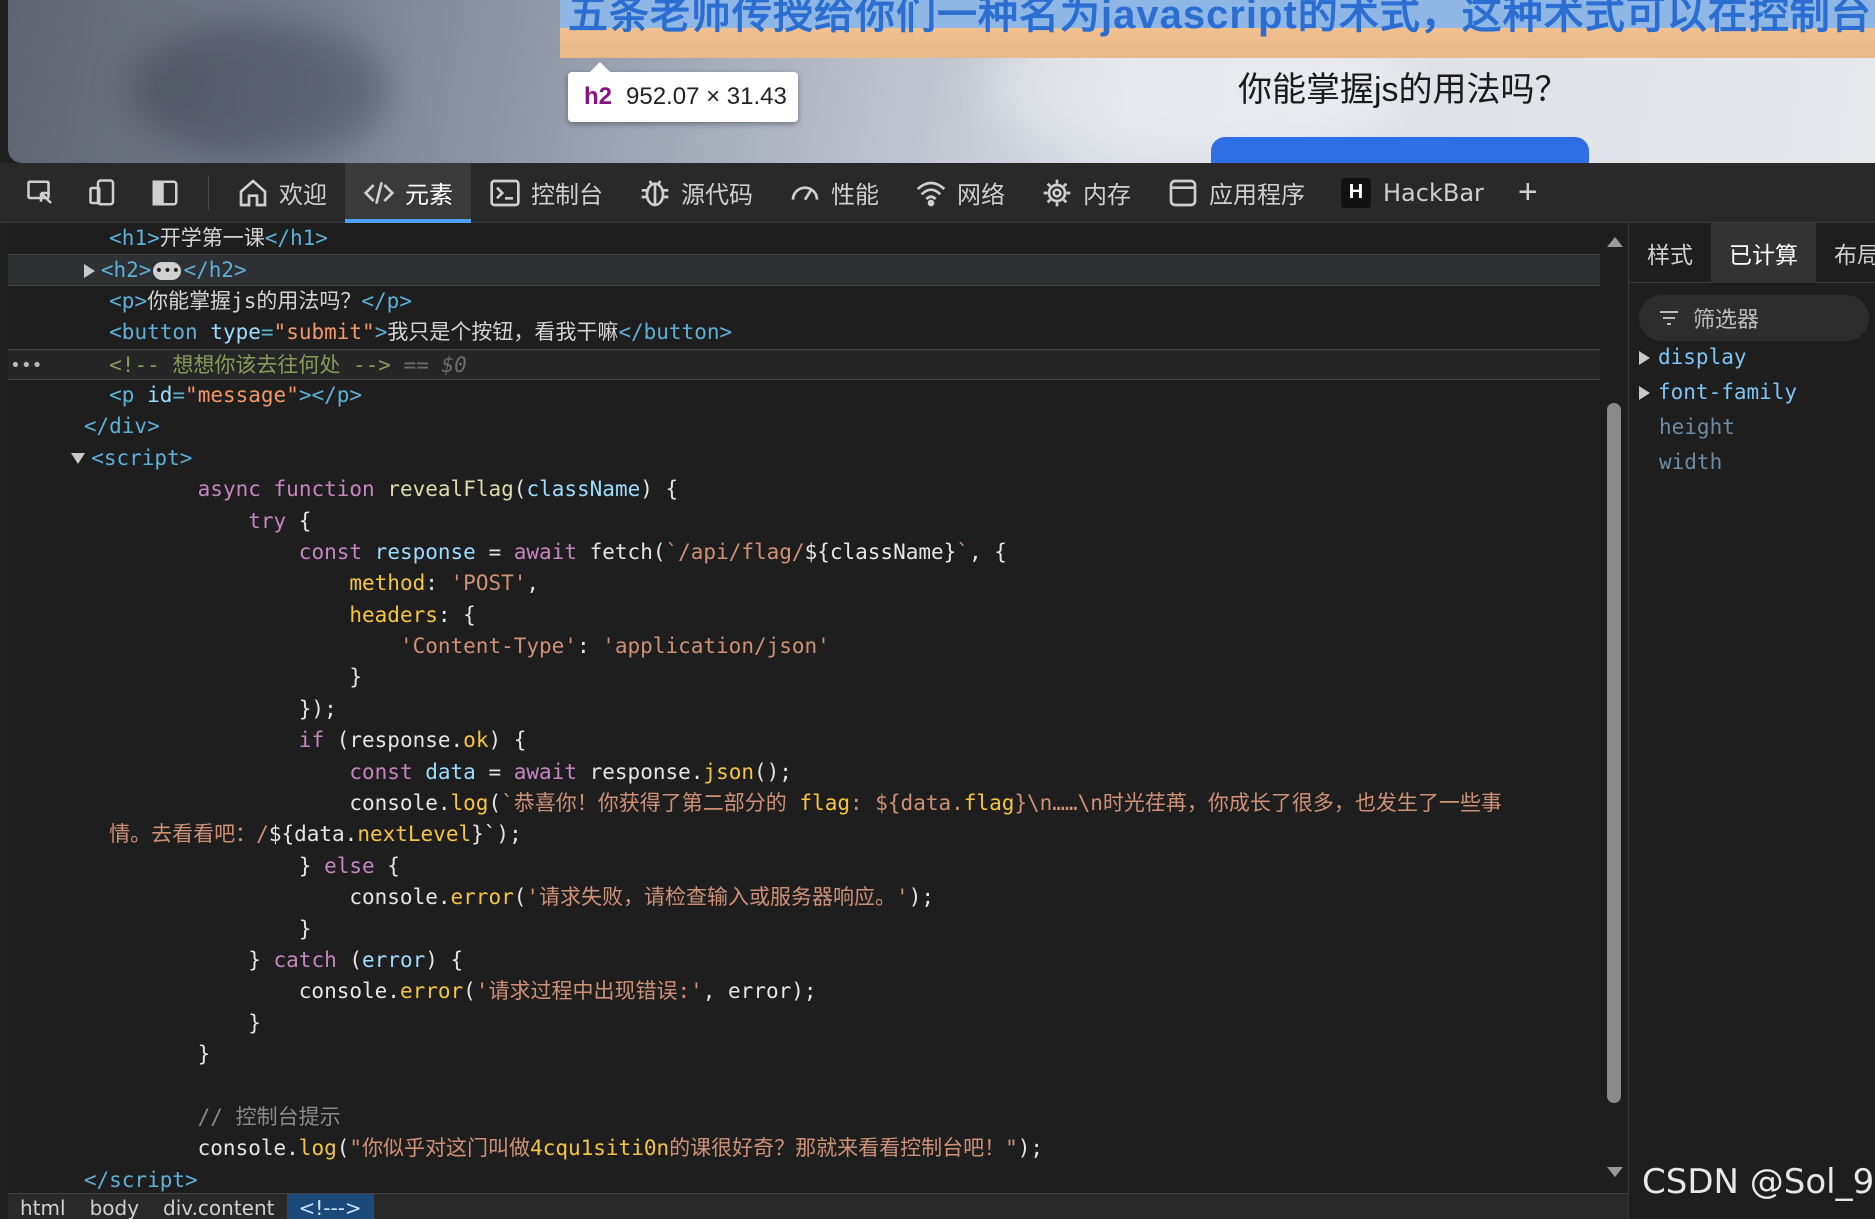 The height and width of the screenshot is (1219, 1875). Describe the element at coordinates (1615, 242) in the screenshot. I see `scroll-up-icon` at that location.